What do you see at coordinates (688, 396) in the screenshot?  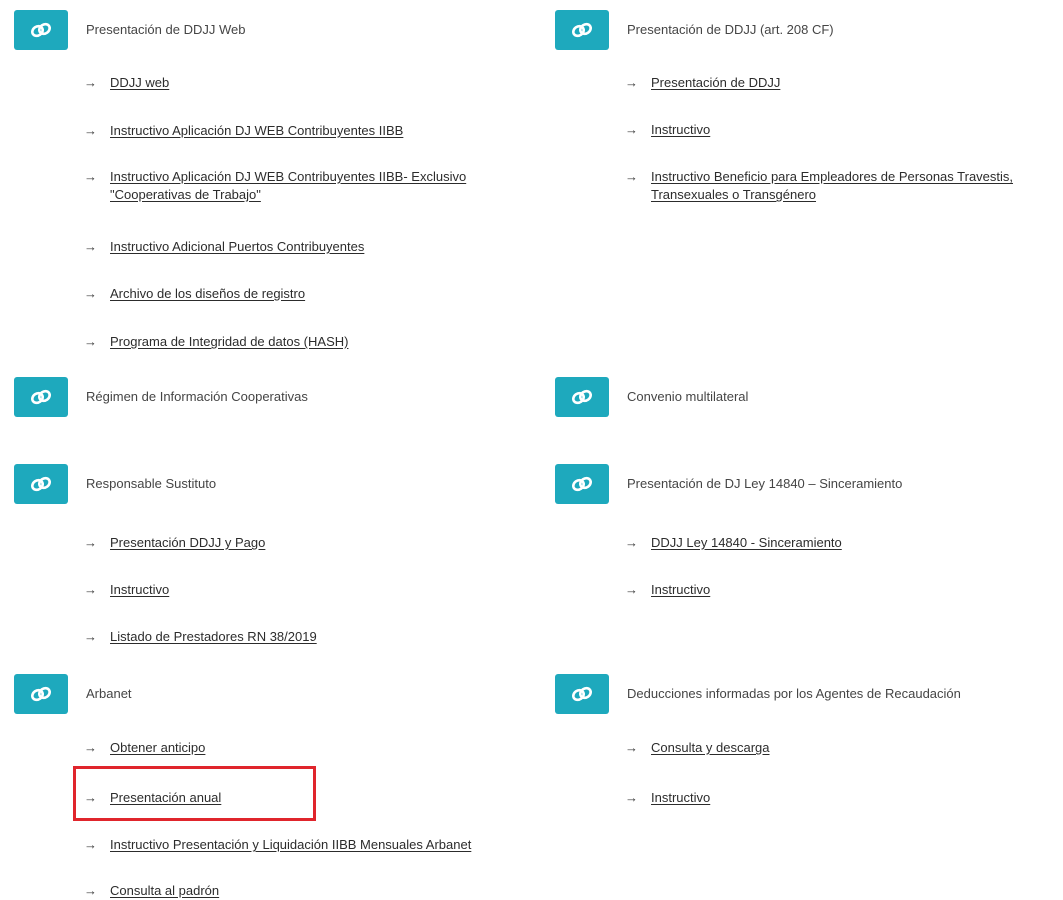 I see `section-title: Convenio multilateral` at bounding box center [688, 396].